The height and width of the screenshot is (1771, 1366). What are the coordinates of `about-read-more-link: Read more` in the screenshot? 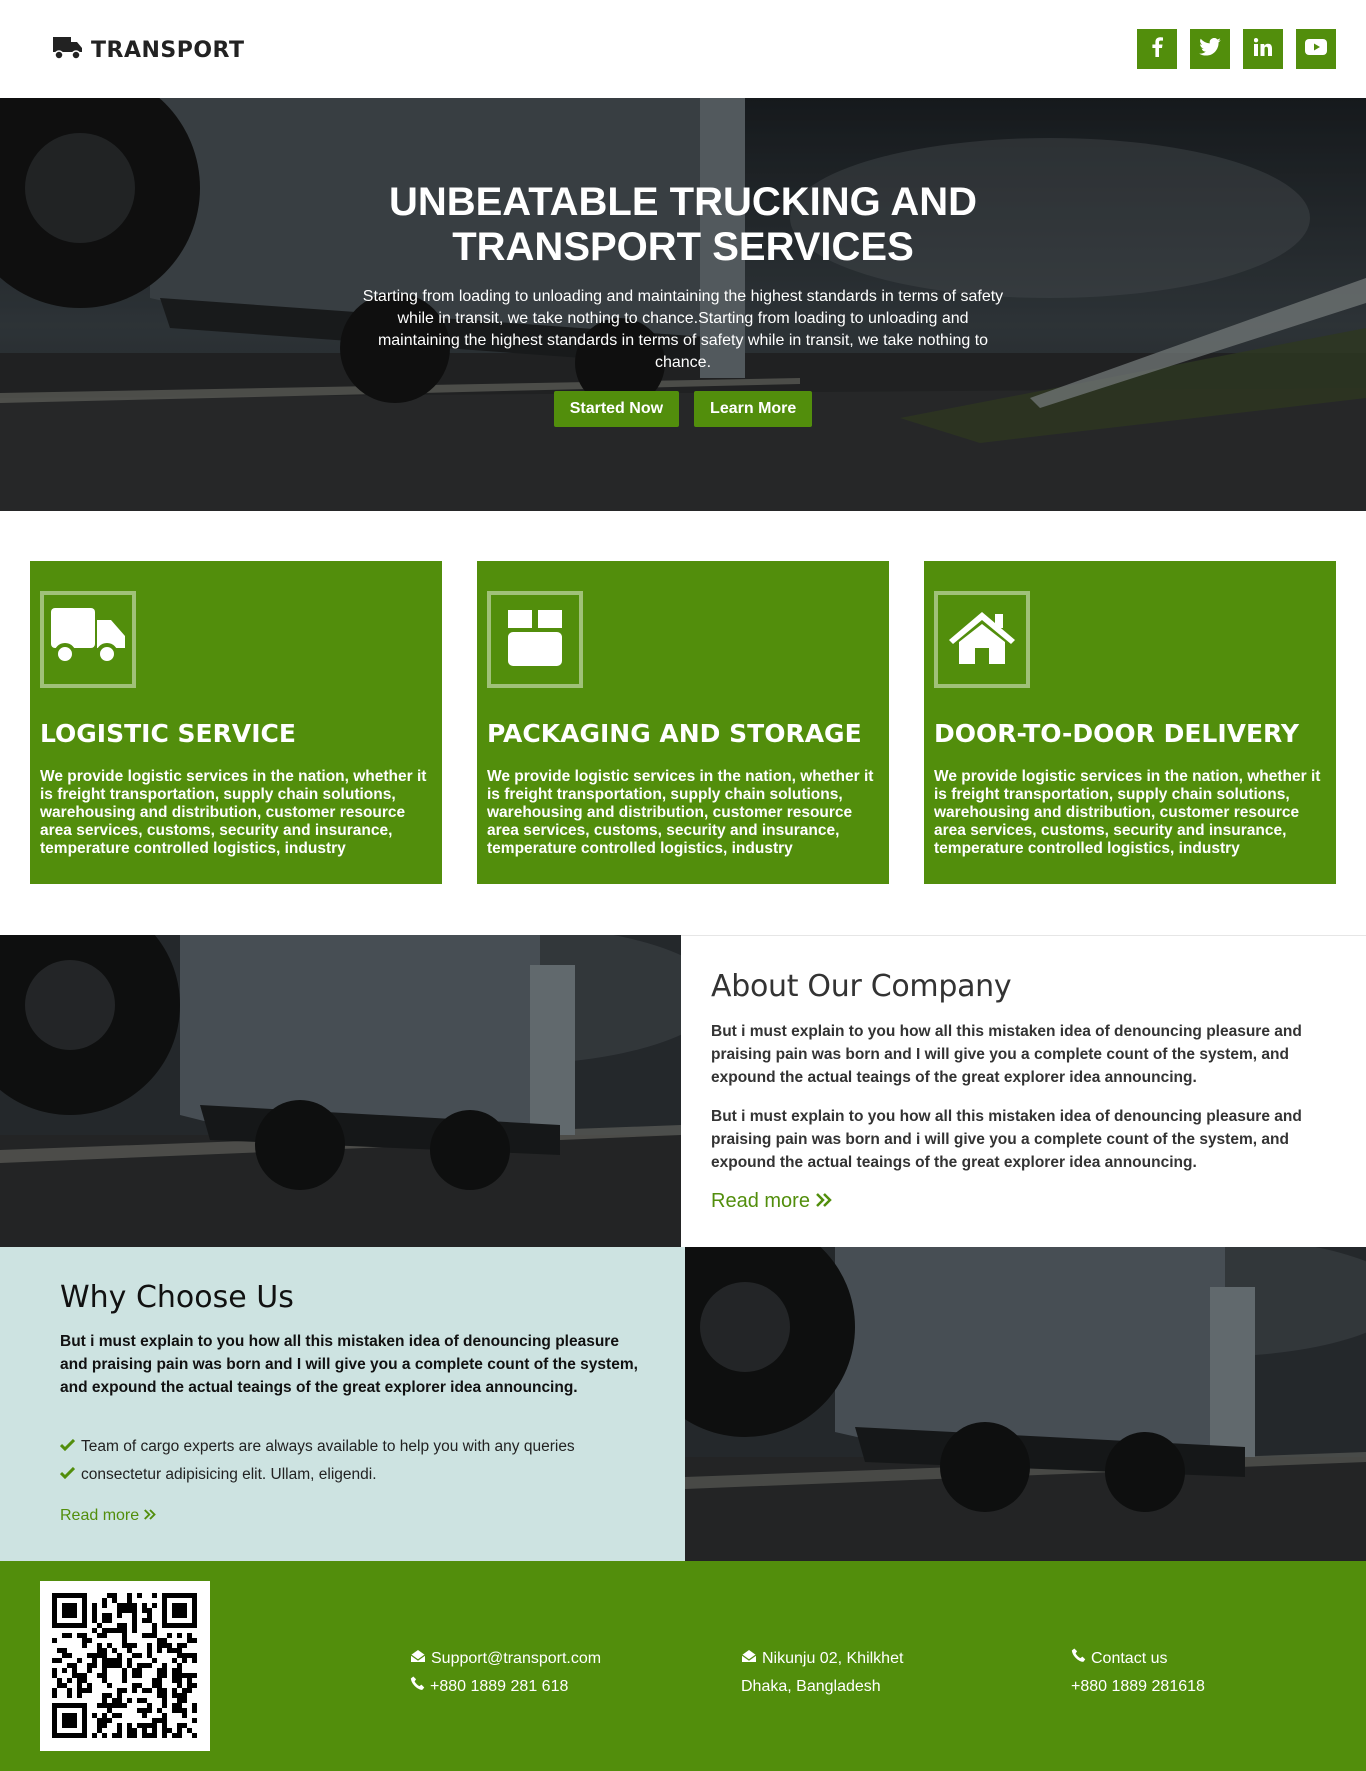 It's located at (771, 1201).